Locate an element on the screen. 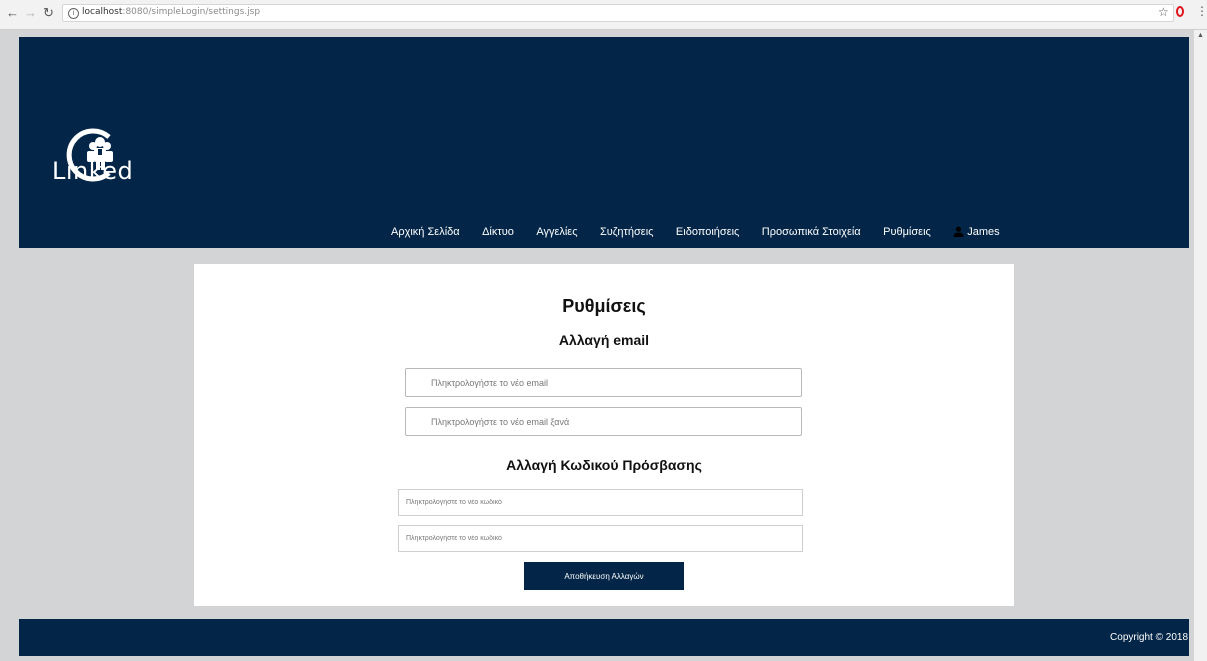 The height and width of the screenshot is (661, 1207). user-name: James is located at coordinates (983, 231).